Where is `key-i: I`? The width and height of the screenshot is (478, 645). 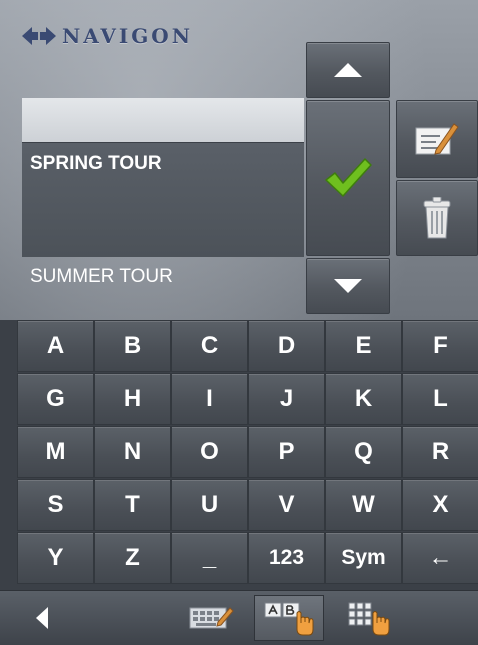
key-i: I is located at coordinates (209, 399).